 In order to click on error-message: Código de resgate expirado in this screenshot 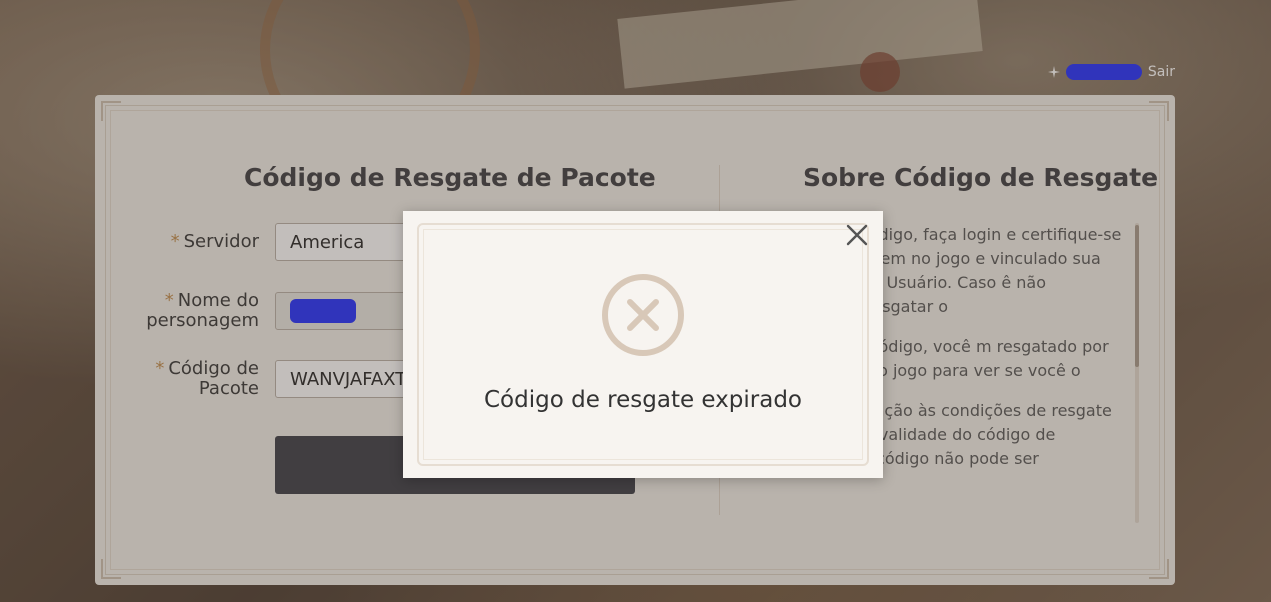, I will do `click(643, 400)`.